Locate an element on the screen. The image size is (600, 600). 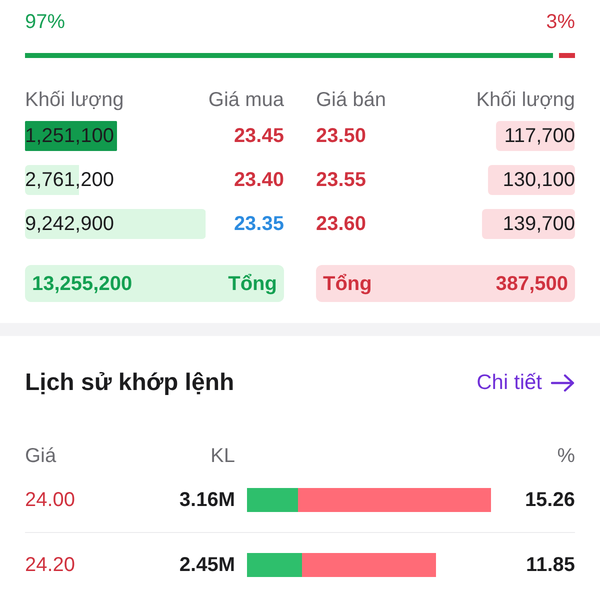
ask-total-volume: 387,500 is located at coordinates (532, 284).